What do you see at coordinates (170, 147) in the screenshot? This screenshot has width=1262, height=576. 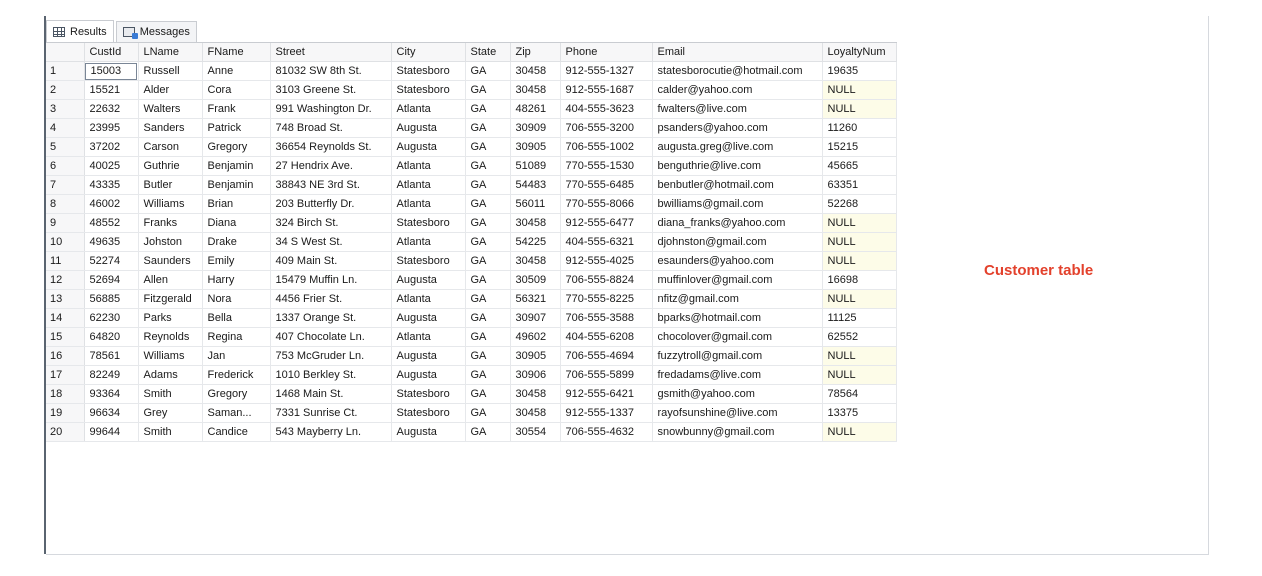 I see `table-cell: Carson` at bounding box center [170, 147].